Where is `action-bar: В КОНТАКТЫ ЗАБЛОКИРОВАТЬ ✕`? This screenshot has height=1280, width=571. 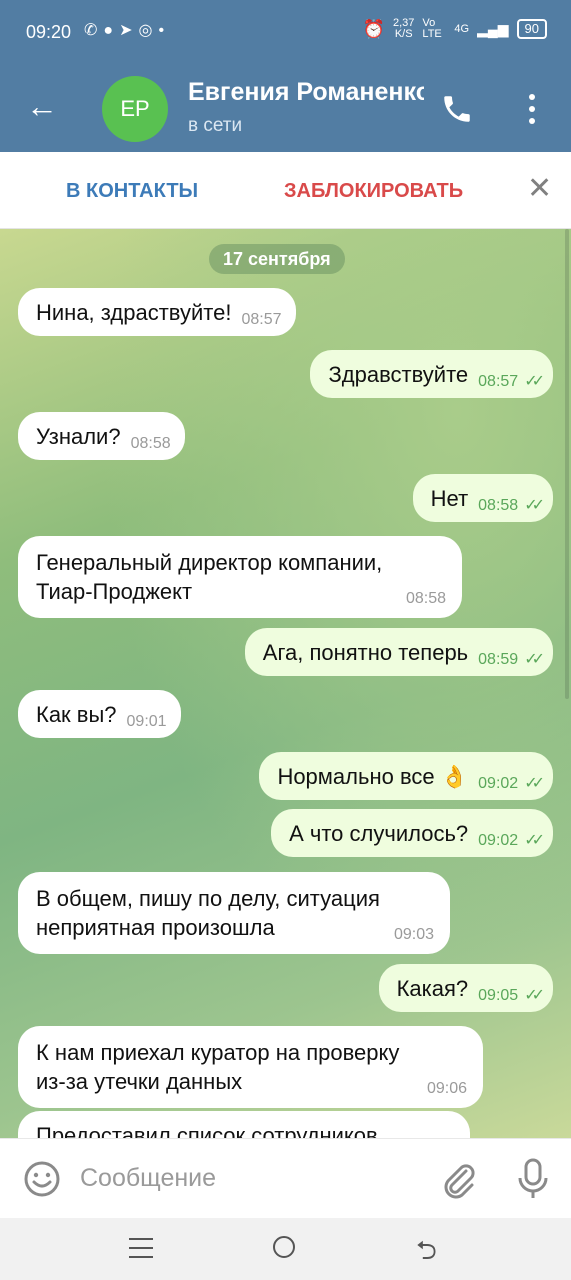
action-bar: В КОНТАКТЫ ЗАБЛОКИРОВАТЬ ✕ is located at coordinates (285, 190).